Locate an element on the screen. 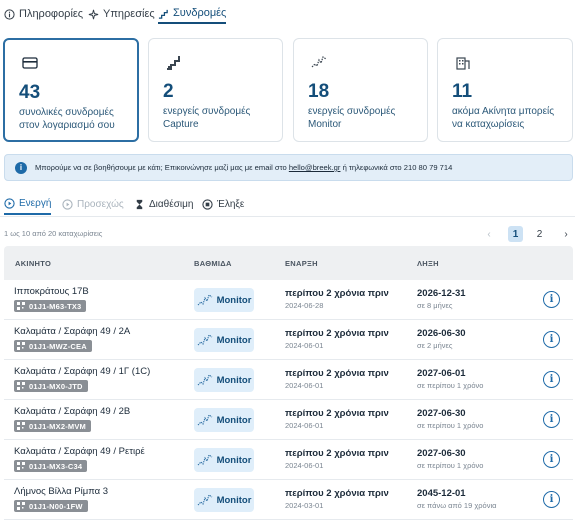 The width and height of the screenshot is (575, 520). header-property: ΑΚΙΝΗΤΟ is located at coordinates (33, 263).